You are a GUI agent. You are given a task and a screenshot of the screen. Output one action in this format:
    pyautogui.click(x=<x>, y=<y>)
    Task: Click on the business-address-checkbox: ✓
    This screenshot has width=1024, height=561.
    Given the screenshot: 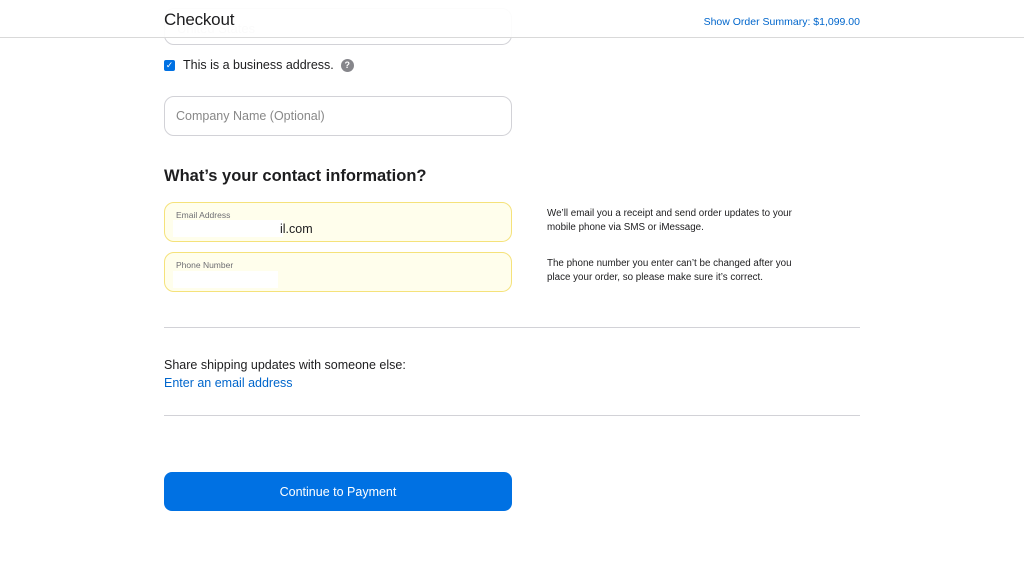 What is the action you would take?
    pyautogui.click(x=169, y=65)
    